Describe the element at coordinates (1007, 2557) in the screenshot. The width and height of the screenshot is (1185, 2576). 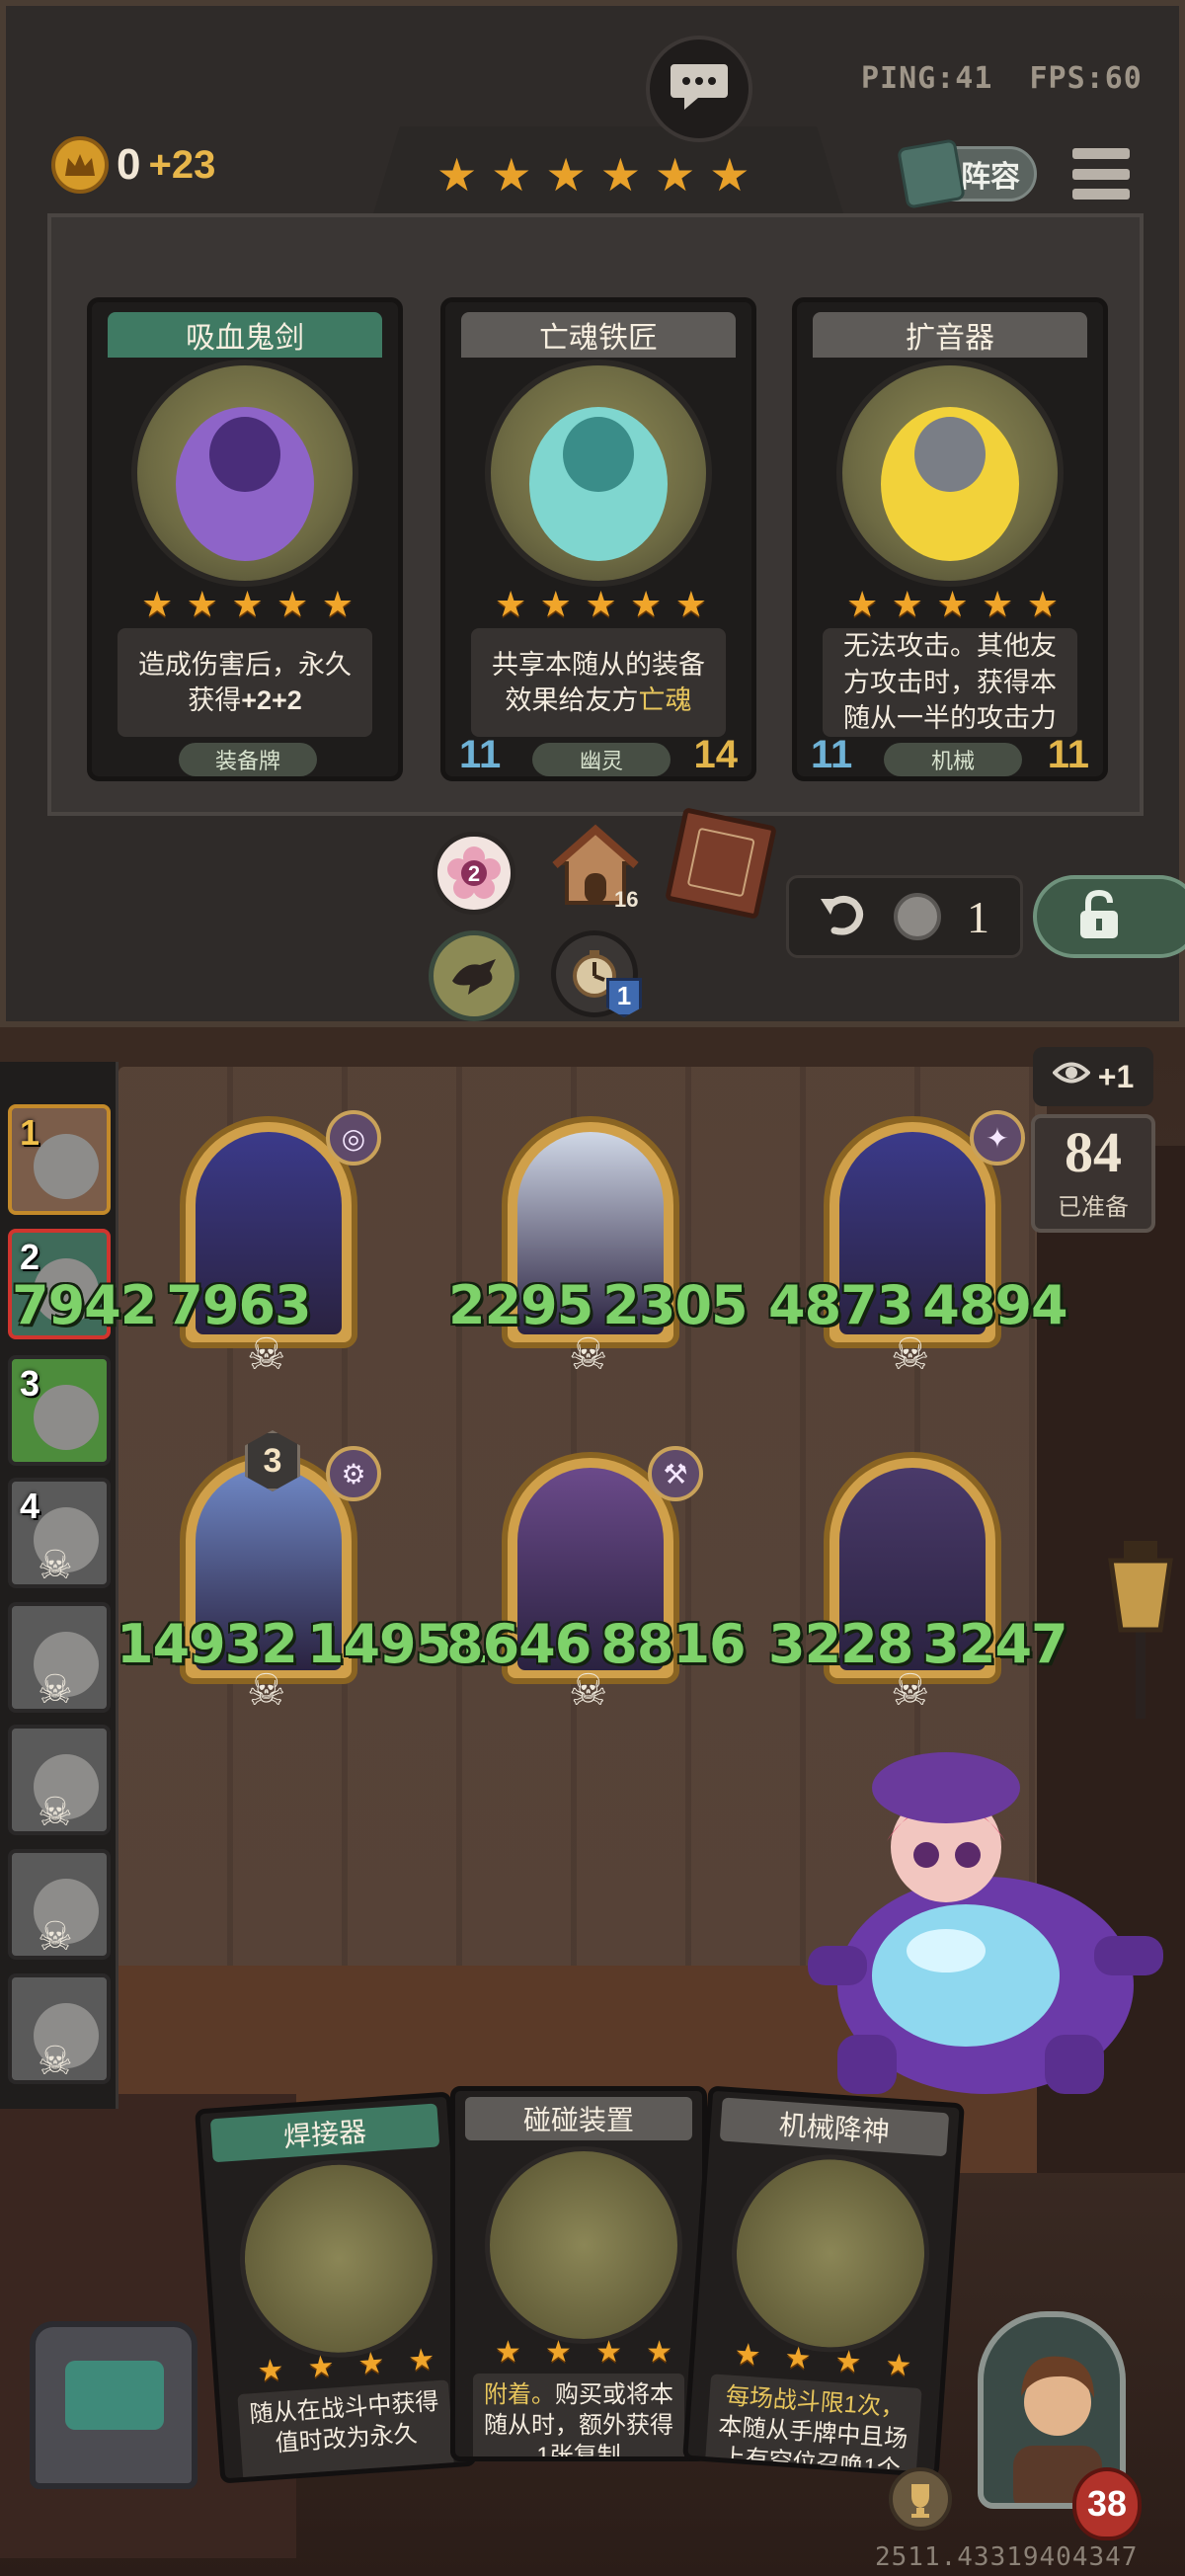
I see `debug-coordinates: 2511.43319404347` at that location.